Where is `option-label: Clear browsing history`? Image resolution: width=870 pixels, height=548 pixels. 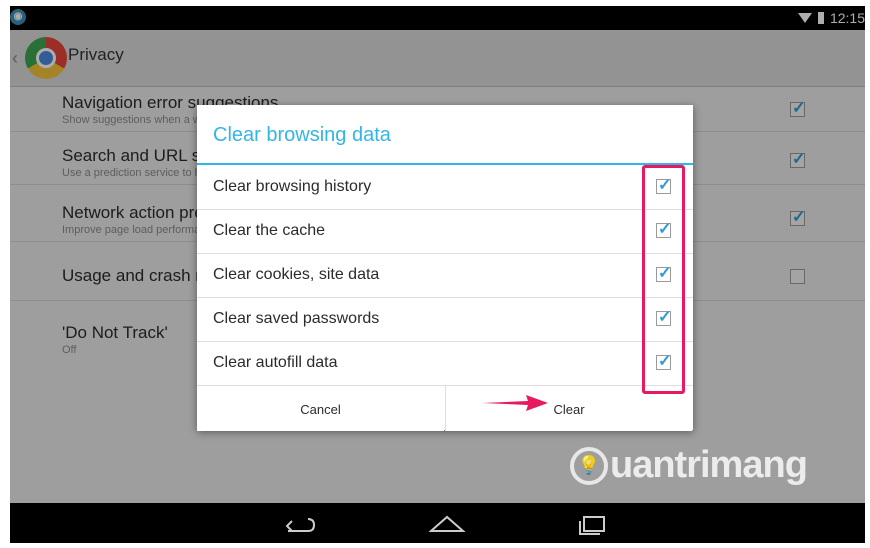 option-label: Clear browsing history is located at coordinates (292, 186).